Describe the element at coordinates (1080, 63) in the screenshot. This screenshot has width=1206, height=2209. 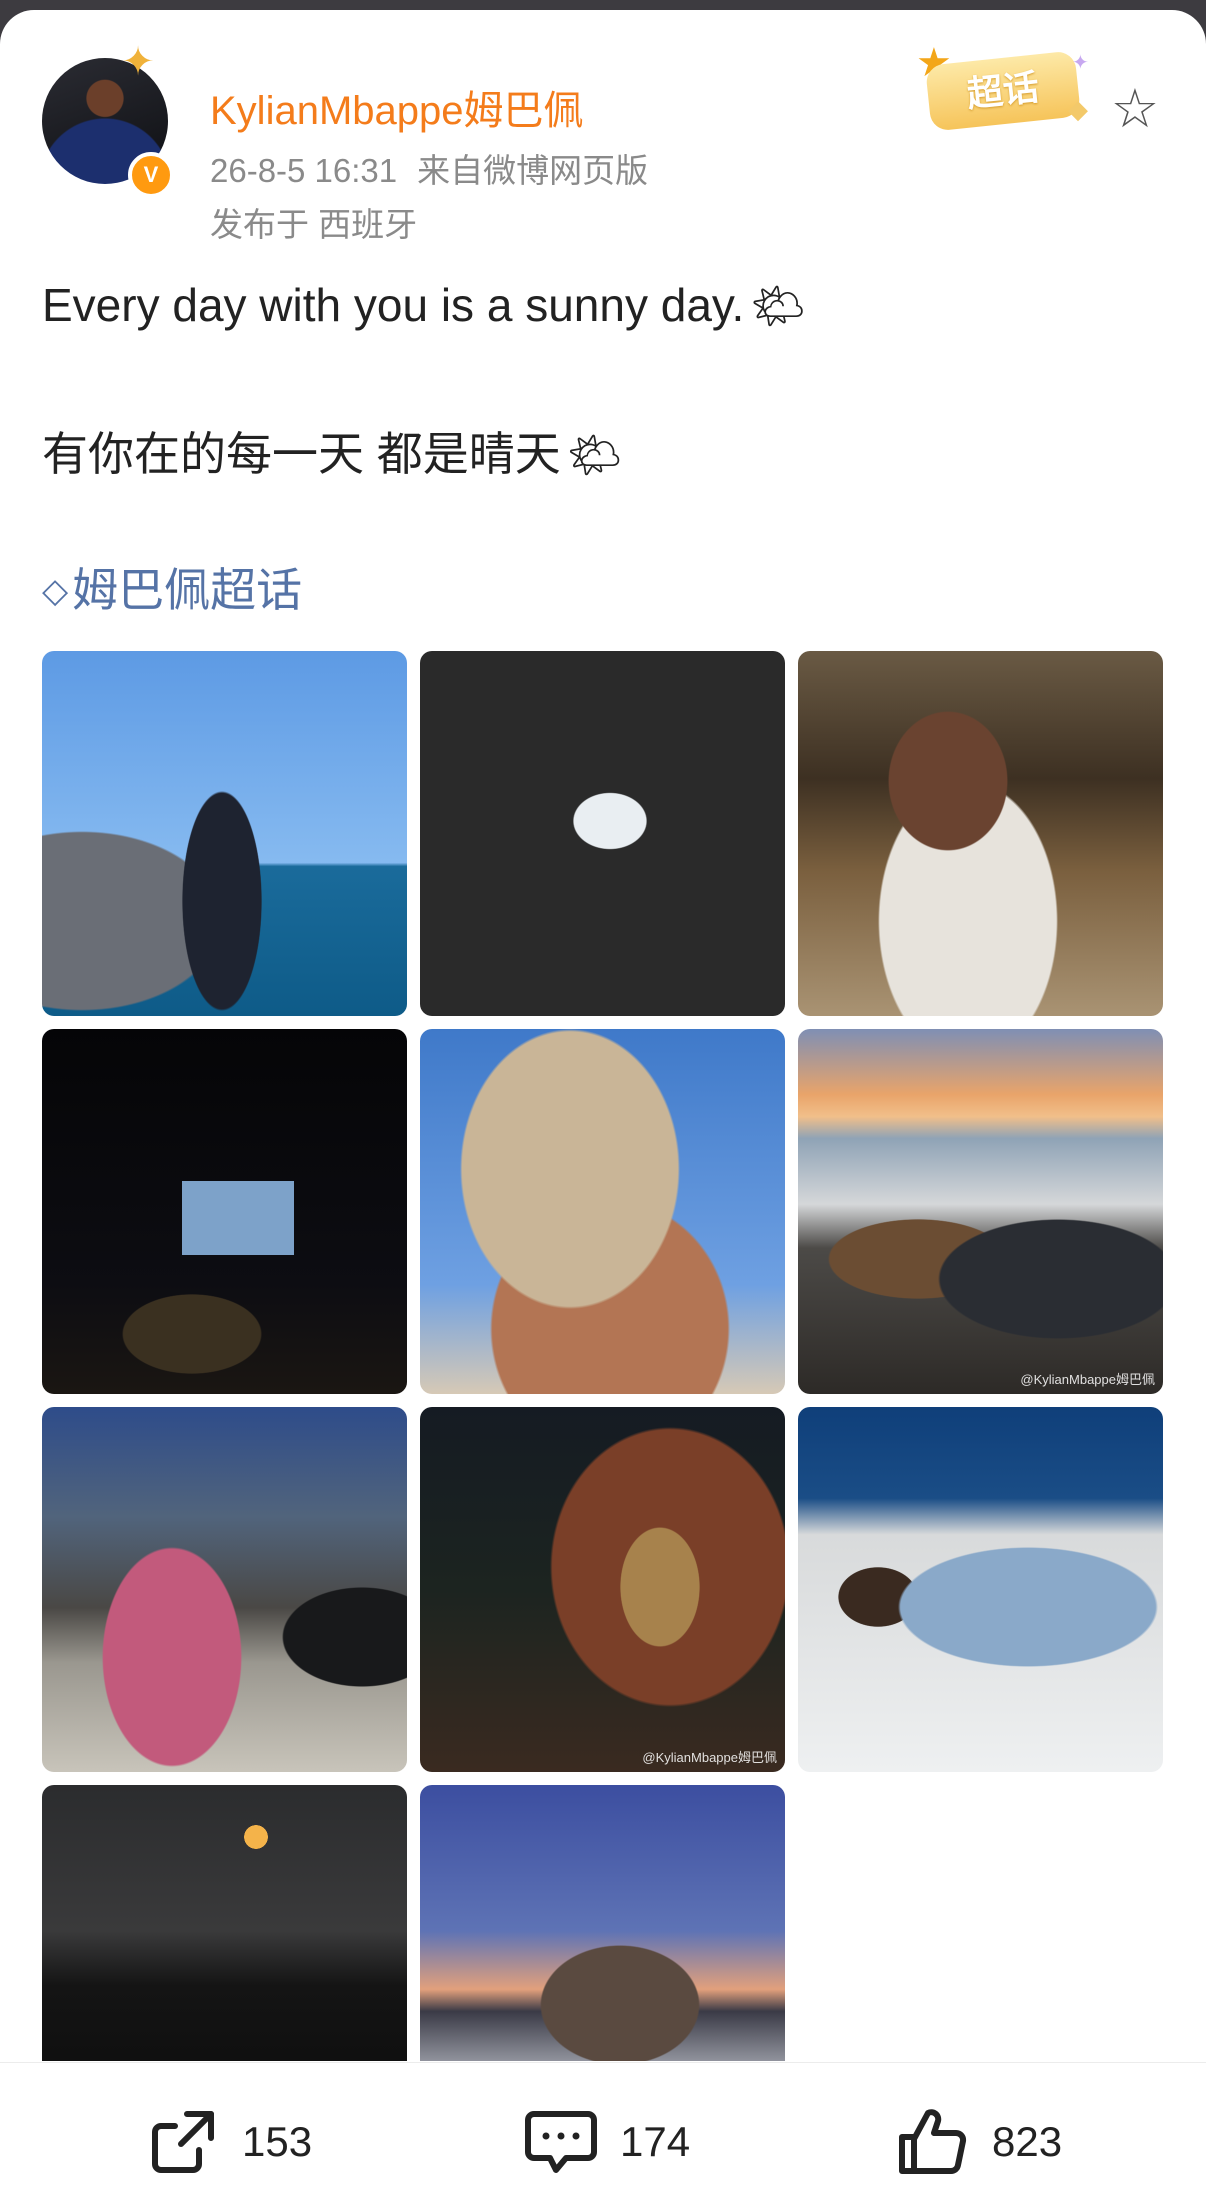
I see `sparkle-icon: ✦` at that location.